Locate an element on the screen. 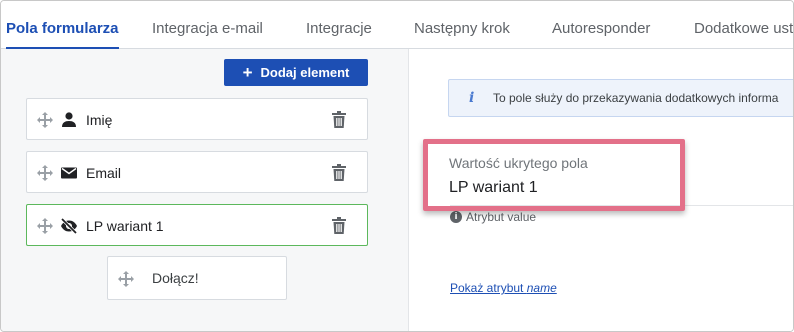  submit-button-label: Dołącz! is located at coordinates (175, 278).